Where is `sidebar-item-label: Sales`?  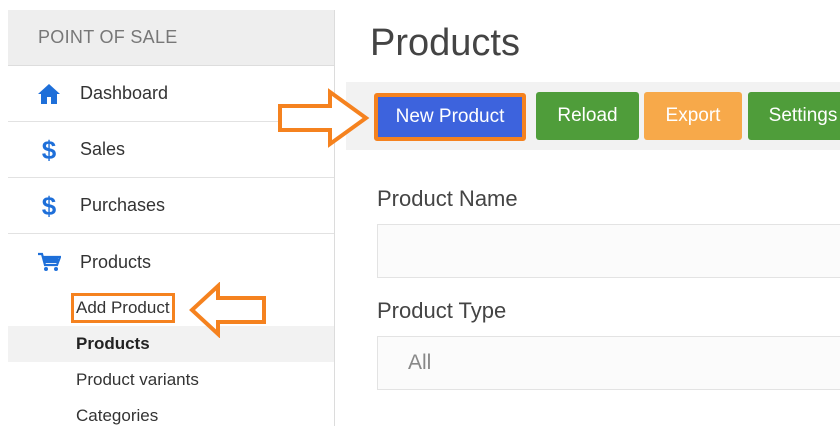 sidebar-item-label: Sales is located at coordinates (103, 149).